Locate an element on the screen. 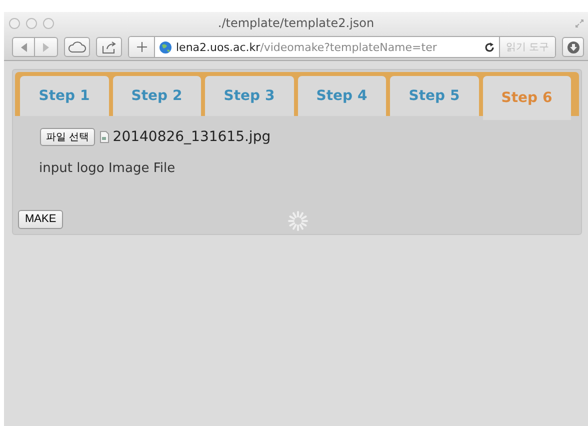 This screenshot has height=426, width=588. forward-button is located at coordinates (46, 47).